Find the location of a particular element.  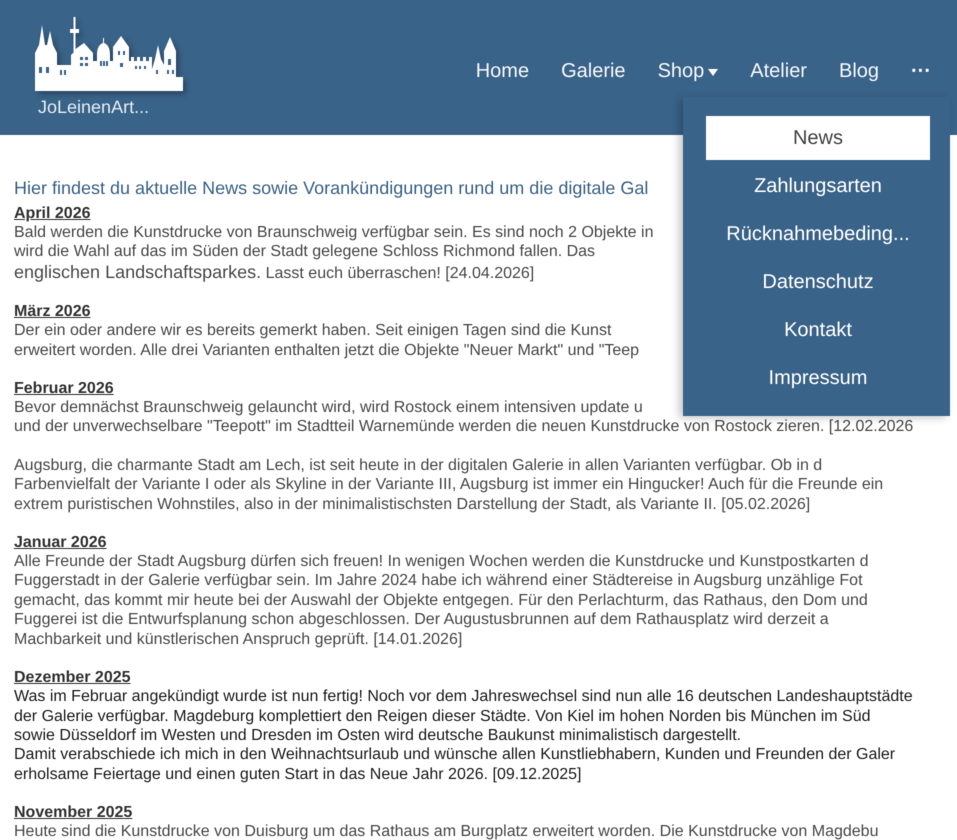

month-heading: Januar 2026 is located at coordinates (60, 542).